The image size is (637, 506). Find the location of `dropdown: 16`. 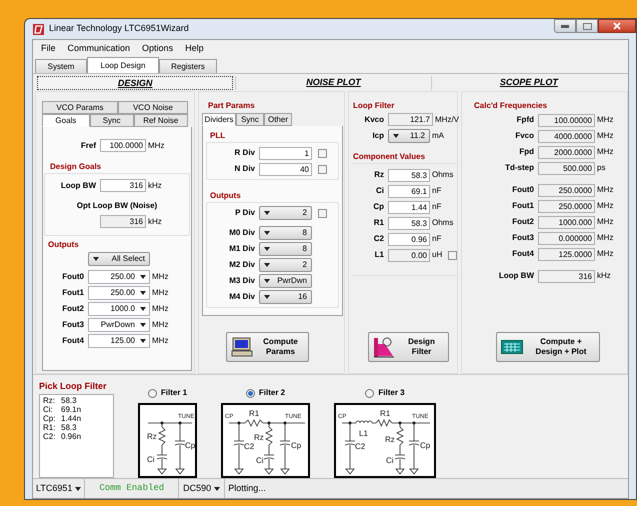

dropdown: 16 is located at coordinates (285, 297).